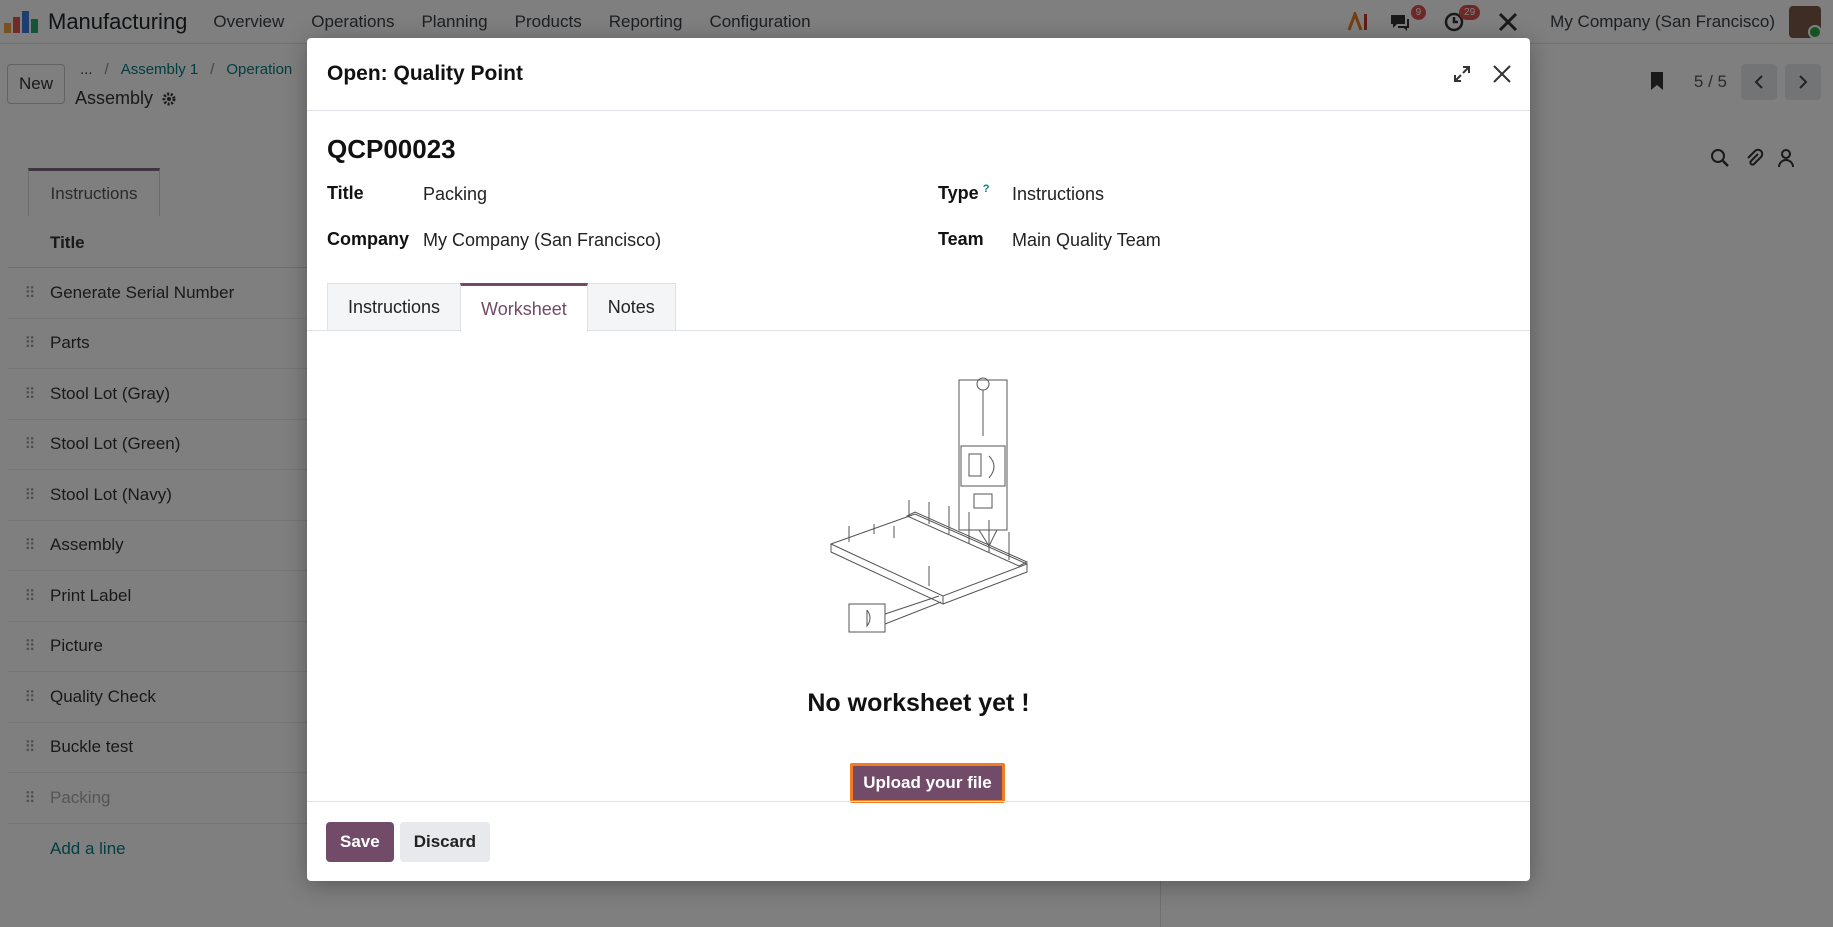  What do you see at coordinates (986, 189) in the screenshot?
I see `help-tooltip-icon: ?` at bounding box center [986, 189].